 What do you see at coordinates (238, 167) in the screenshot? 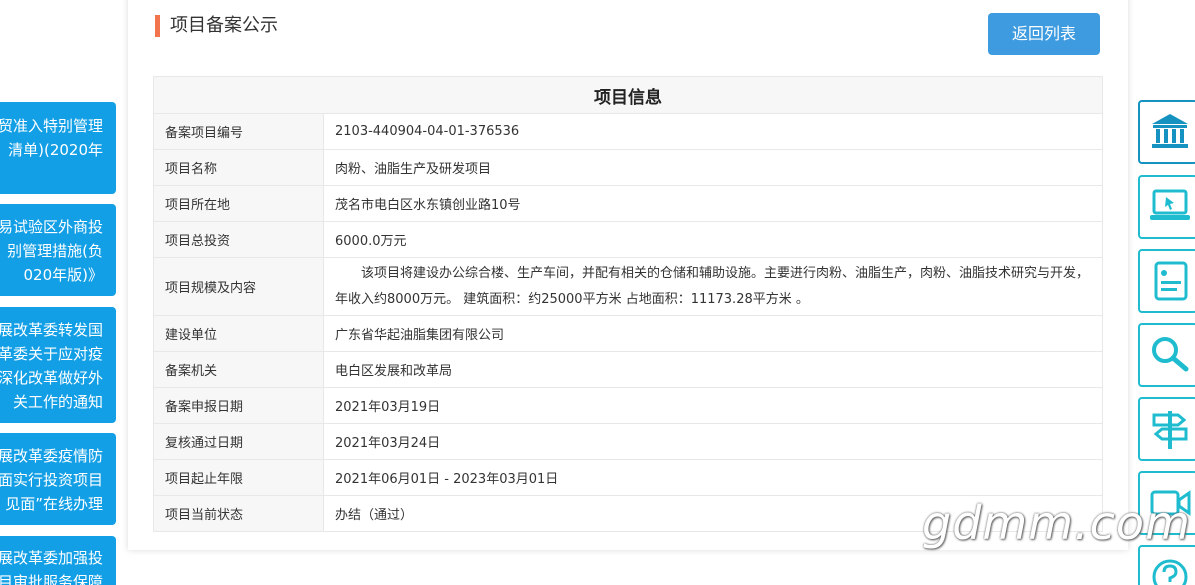
I see `row-label: 项目名称` at bounding box center [238, 167].